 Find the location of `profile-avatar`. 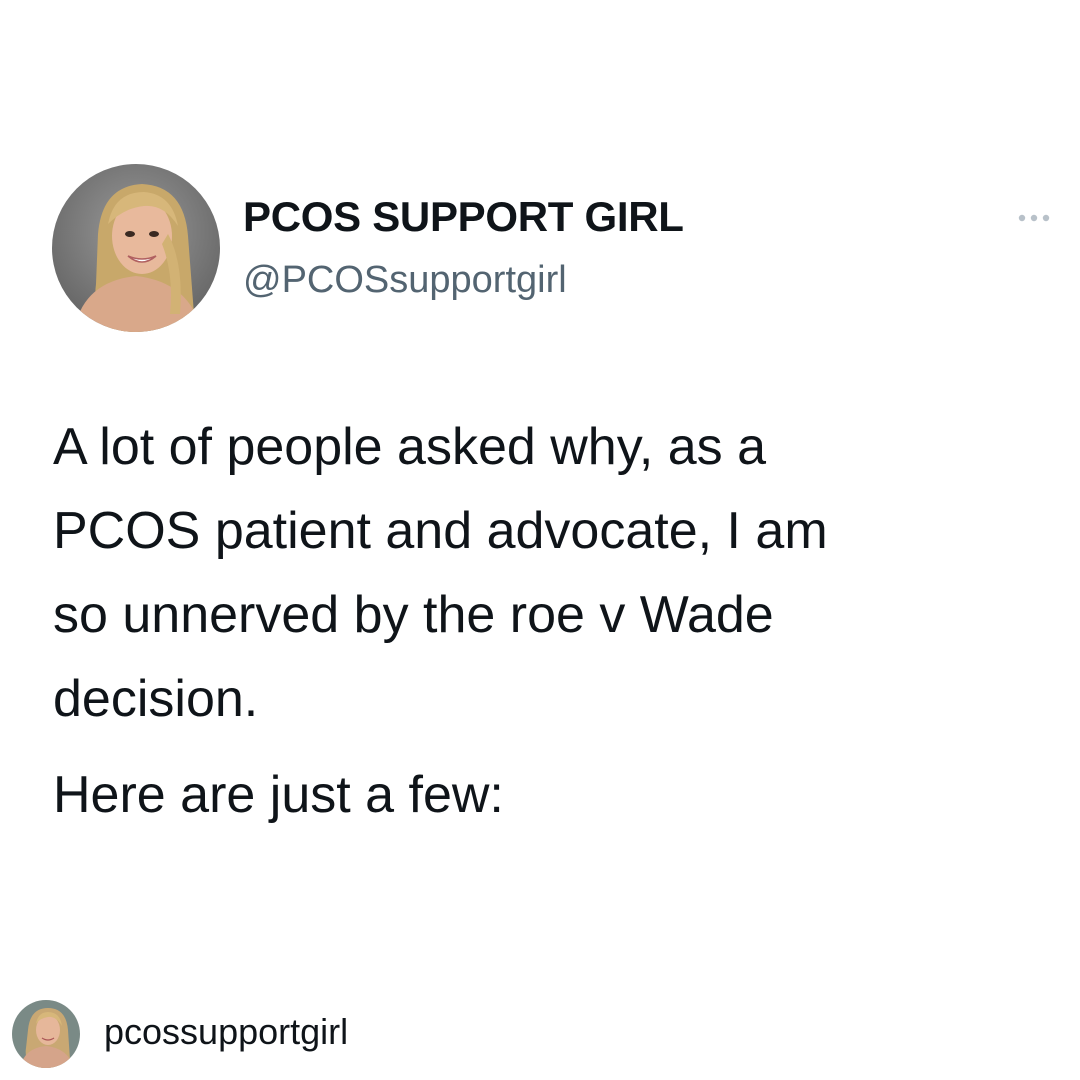

profile-avatar is located at coordinates (136, 248).